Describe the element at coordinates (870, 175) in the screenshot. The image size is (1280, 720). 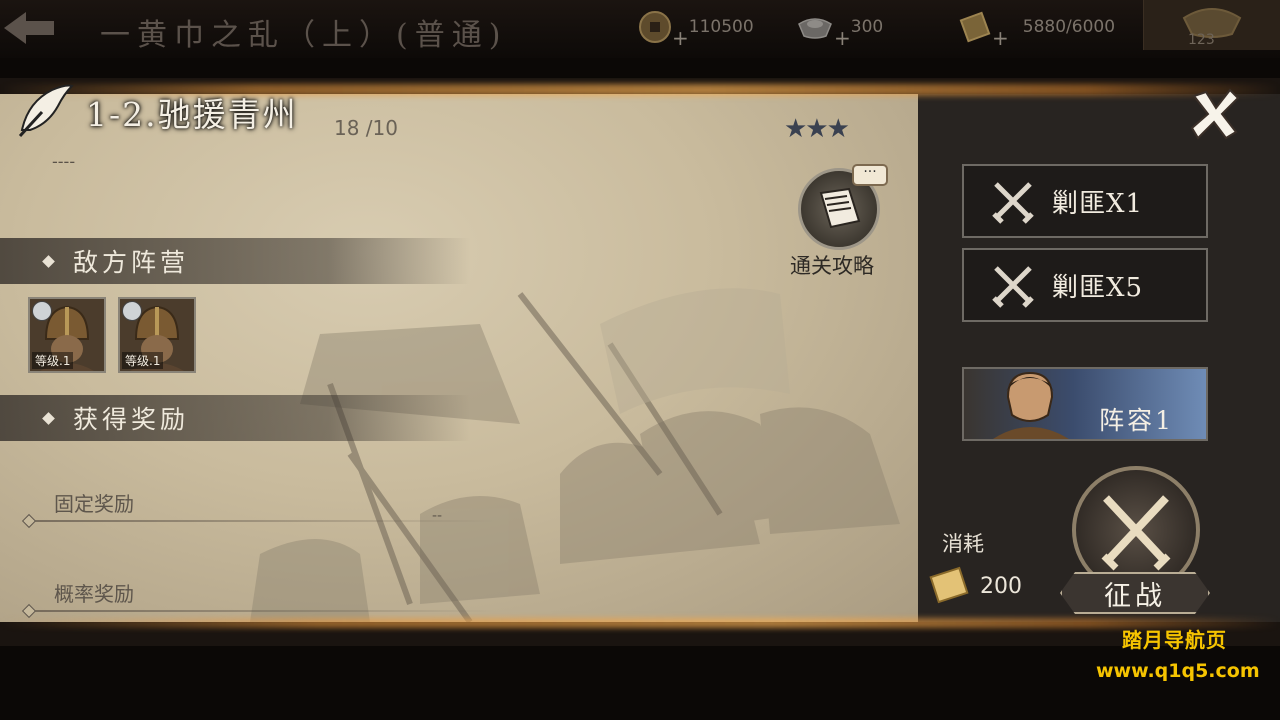
I see `chat-bubble-icon: ···` at that location.